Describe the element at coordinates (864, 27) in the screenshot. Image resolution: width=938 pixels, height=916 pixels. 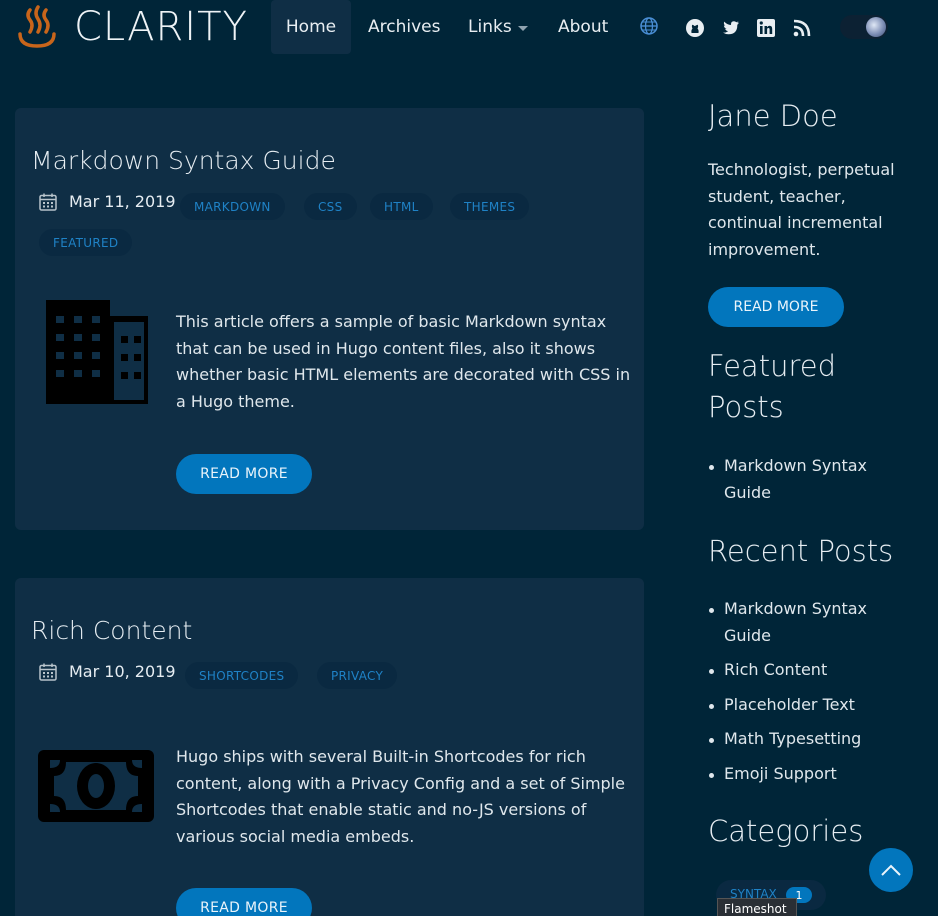
I see `theme-toggle` at that location.